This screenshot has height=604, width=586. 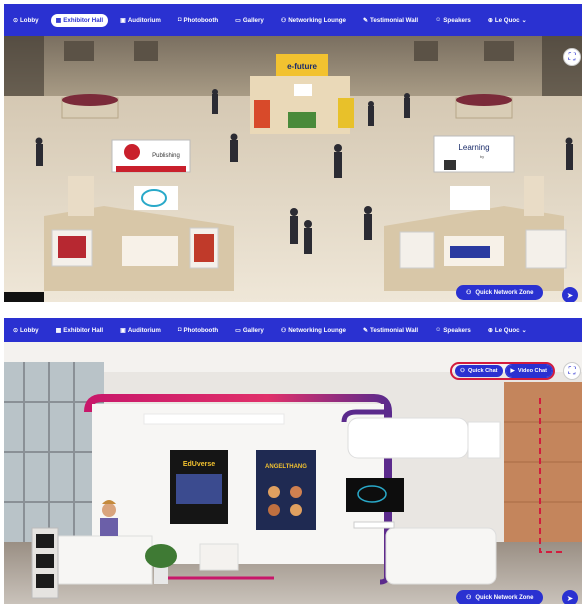 What do you see at coordinates (483, 371) in the screenshot?
I see `quick-chat-label: Quick Chat` at bounding box center [483, 371].